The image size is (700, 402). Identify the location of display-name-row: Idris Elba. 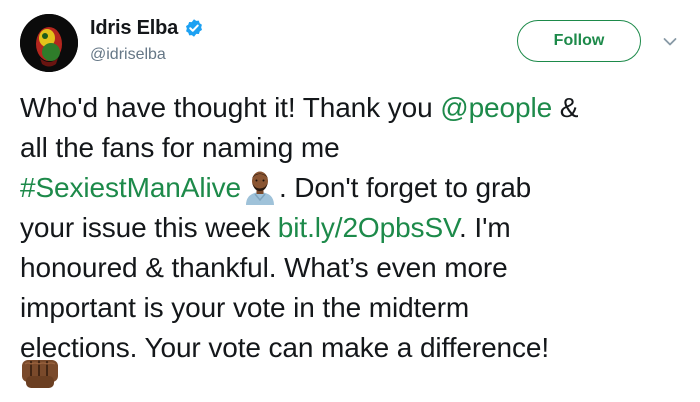
(147, 28).